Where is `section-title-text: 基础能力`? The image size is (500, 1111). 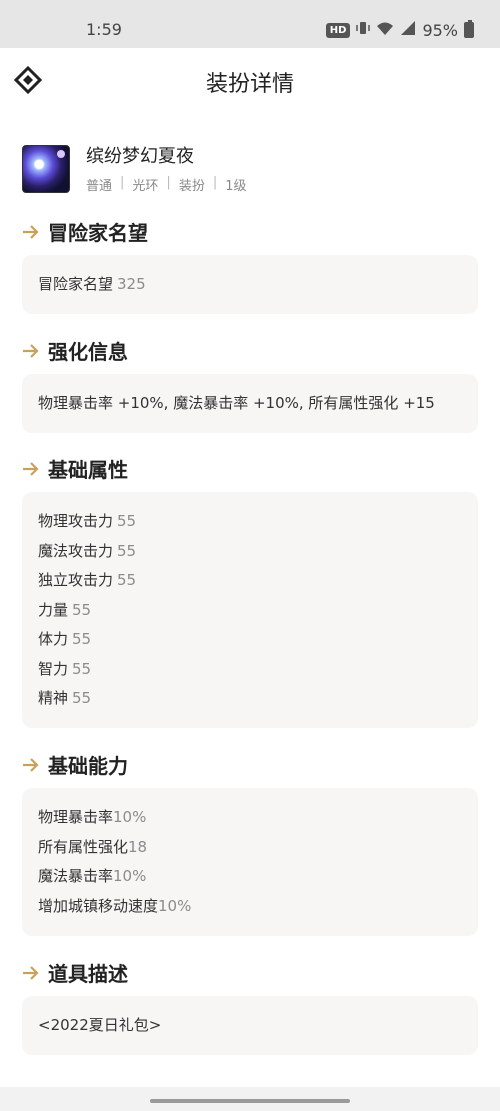
section-title-text: 基础能力 is located at coordinates (88, 766).